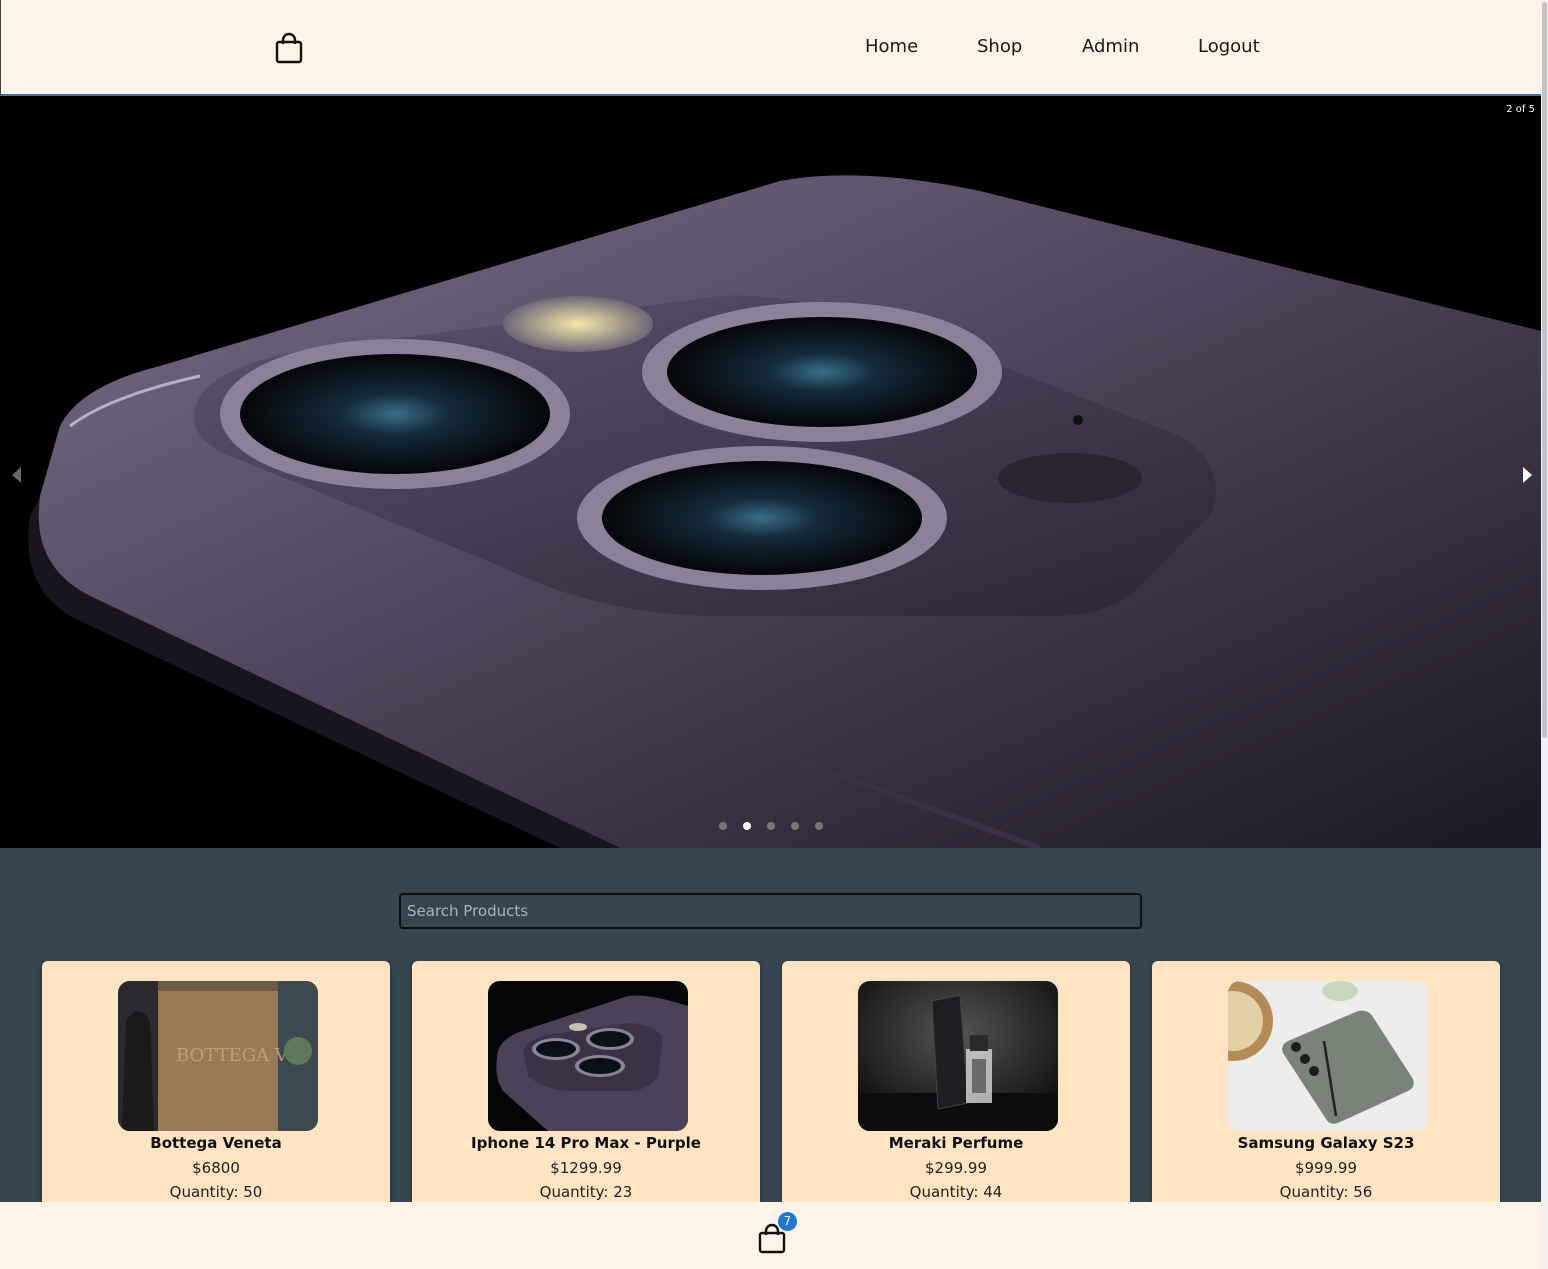  Describe the element at coordinates (216, 1192) in the screenshot. I see `product-quantity: Quantity: 50` at that location.